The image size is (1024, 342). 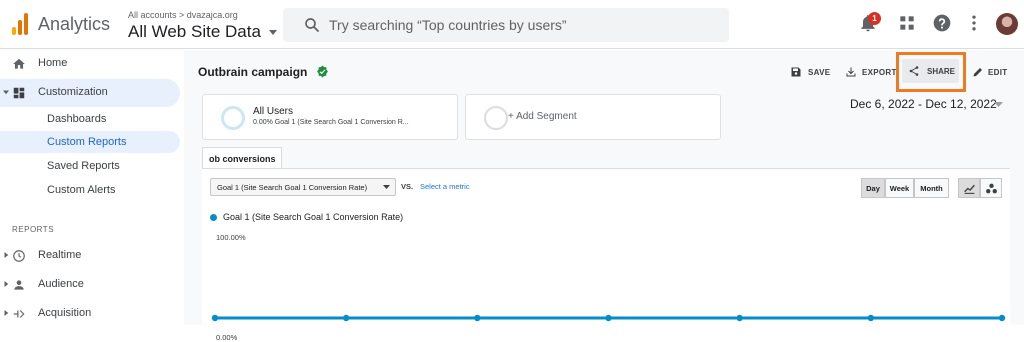 I want to click on help-icon, so click(x=942, y=23).